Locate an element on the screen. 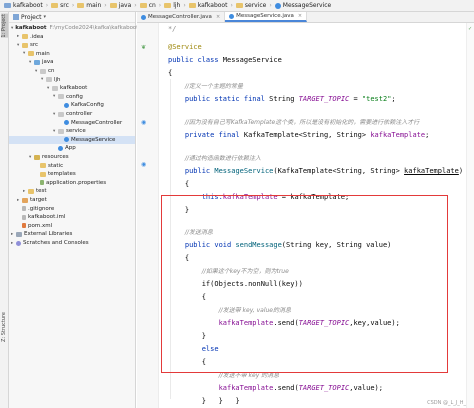 Image resolution: width=474 pixels, height=408 pixels. tree-item: ▸ Scratches and Consoles is located at coordinates (72, 243).